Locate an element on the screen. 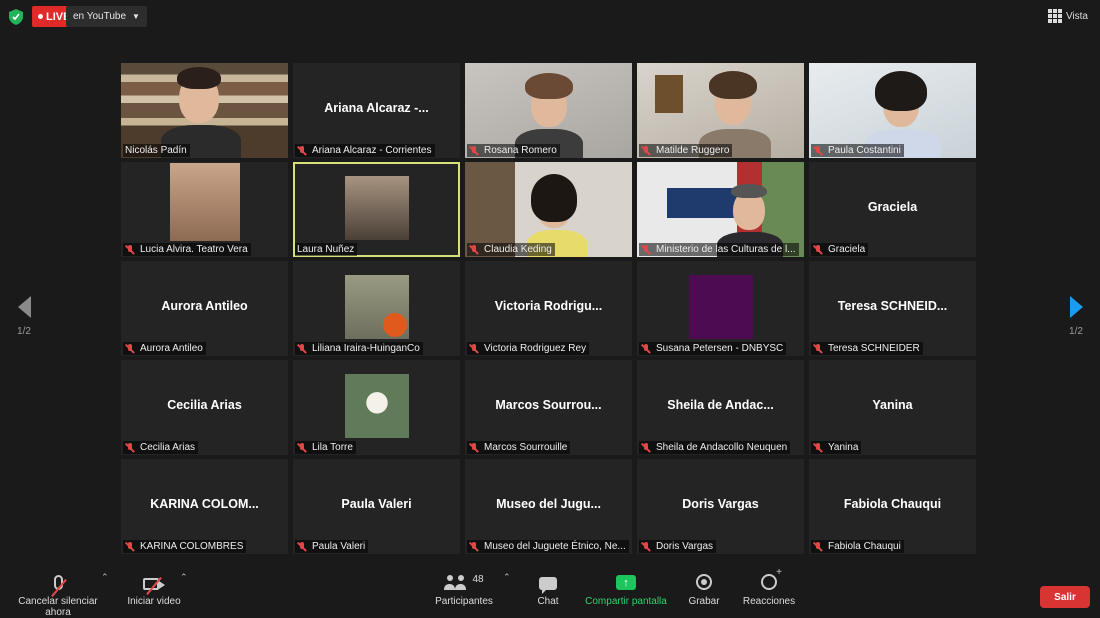 This screenshot has width=1100, height=618. grid-view-icon is located at coordinates (1054, 16).